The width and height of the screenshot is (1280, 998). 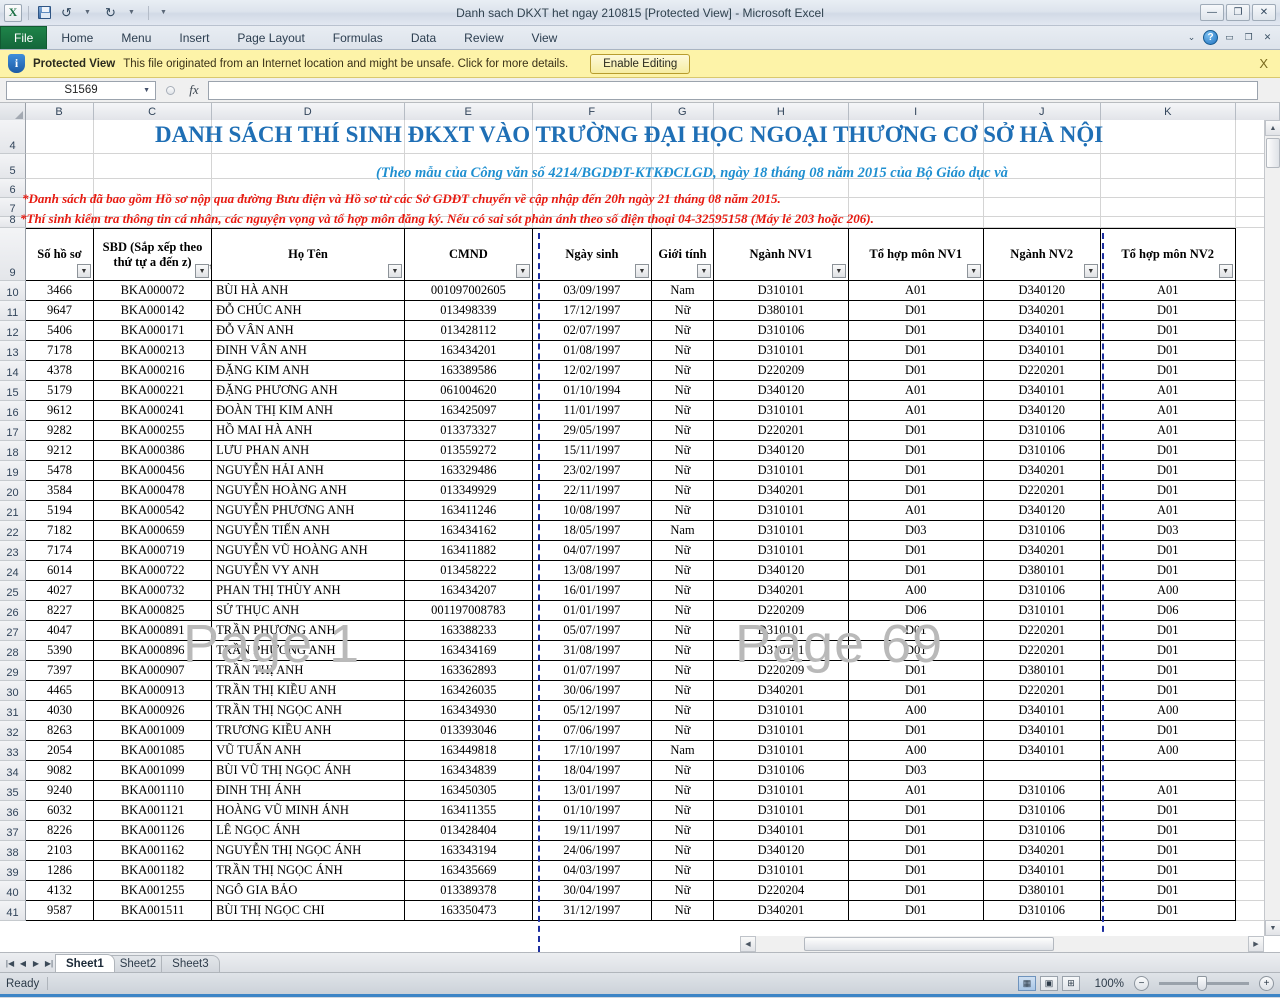 I want to click on th-to-hop-mon-nv2: Tổ hợp môn NV2 ▼, so click(x=1168, y=254).